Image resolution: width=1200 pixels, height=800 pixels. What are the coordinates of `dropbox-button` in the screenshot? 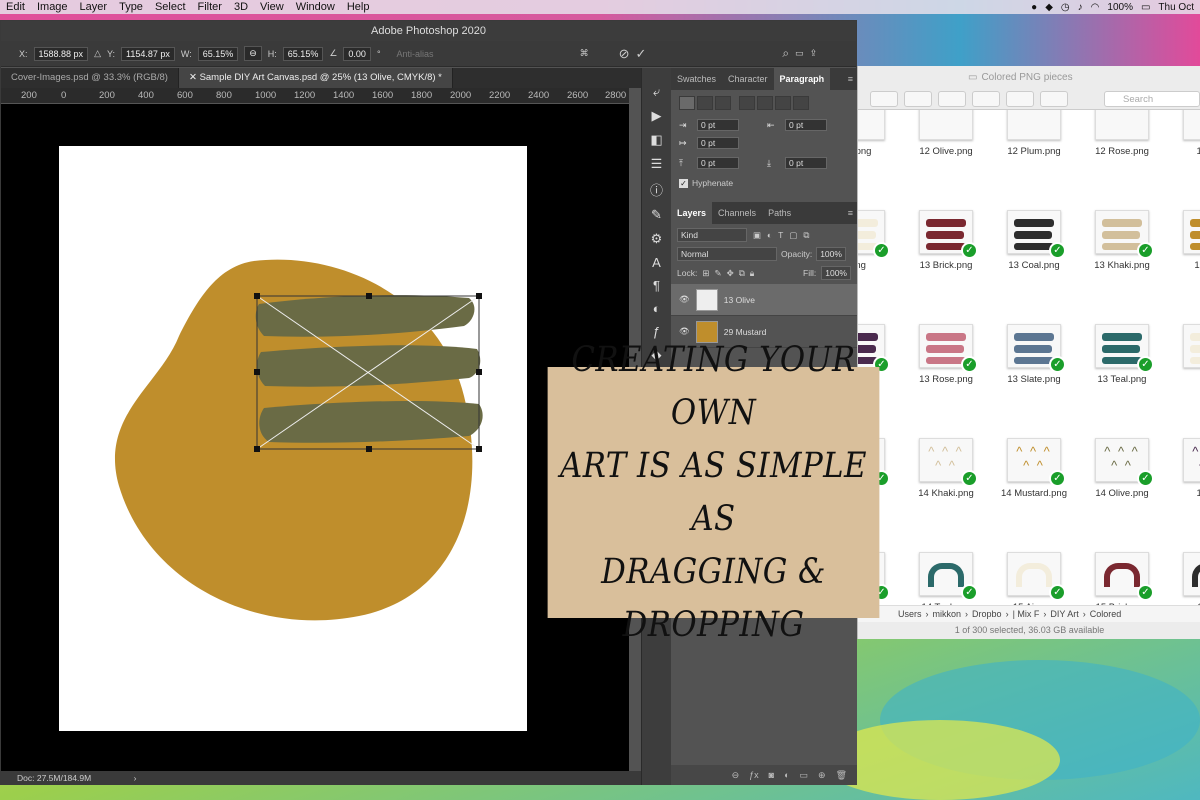 It's located at (1054, 98).